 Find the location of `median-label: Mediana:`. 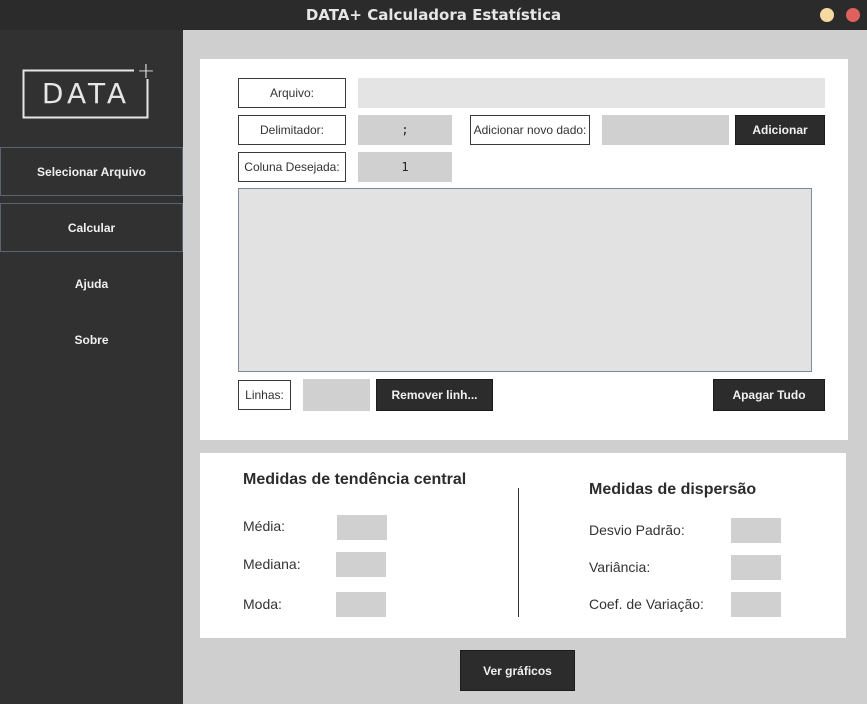

median-label: Mediana: is located at coordinates (272, 564).